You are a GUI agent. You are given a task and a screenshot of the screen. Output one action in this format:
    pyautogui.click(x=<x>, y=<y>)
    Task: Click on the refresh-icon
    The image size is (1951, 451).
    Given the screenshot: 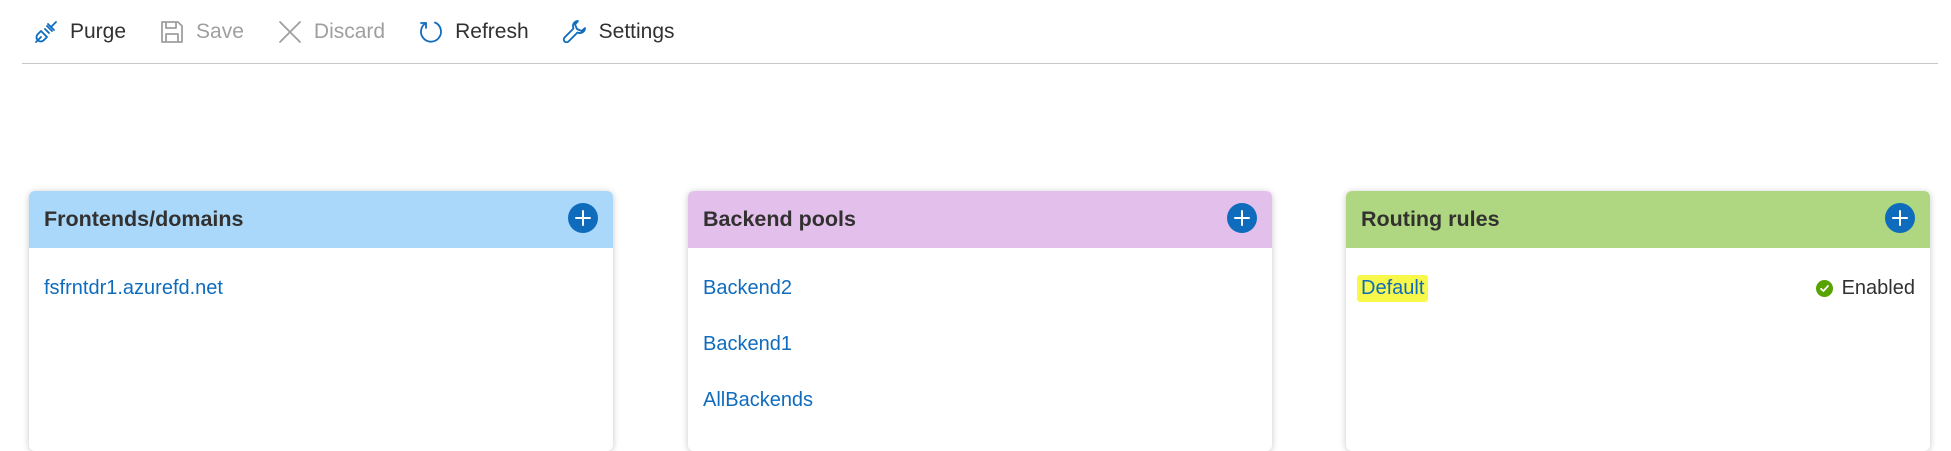 What is the action you would take?
    pyautogui.click(x=431, y=32)
    